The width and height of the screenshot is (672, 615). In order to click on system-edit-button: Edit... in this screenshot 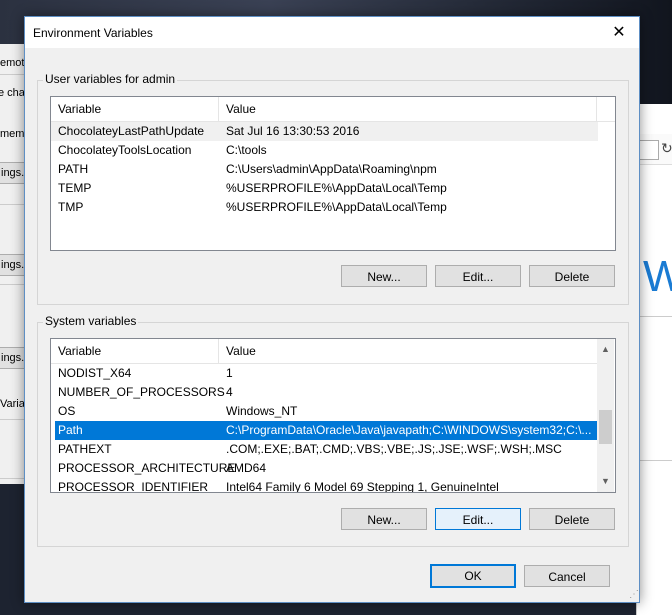, I will do `click(478, 519)`.